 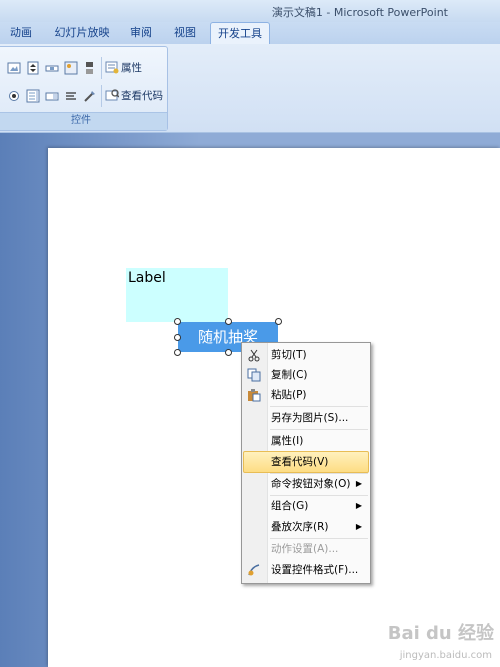 What do you see at coordinates (250, 11) in the screenshot?
I see `title-bar: 演示文稿1 - Microsoft PowerPoint` at bounding box center [250, 11].